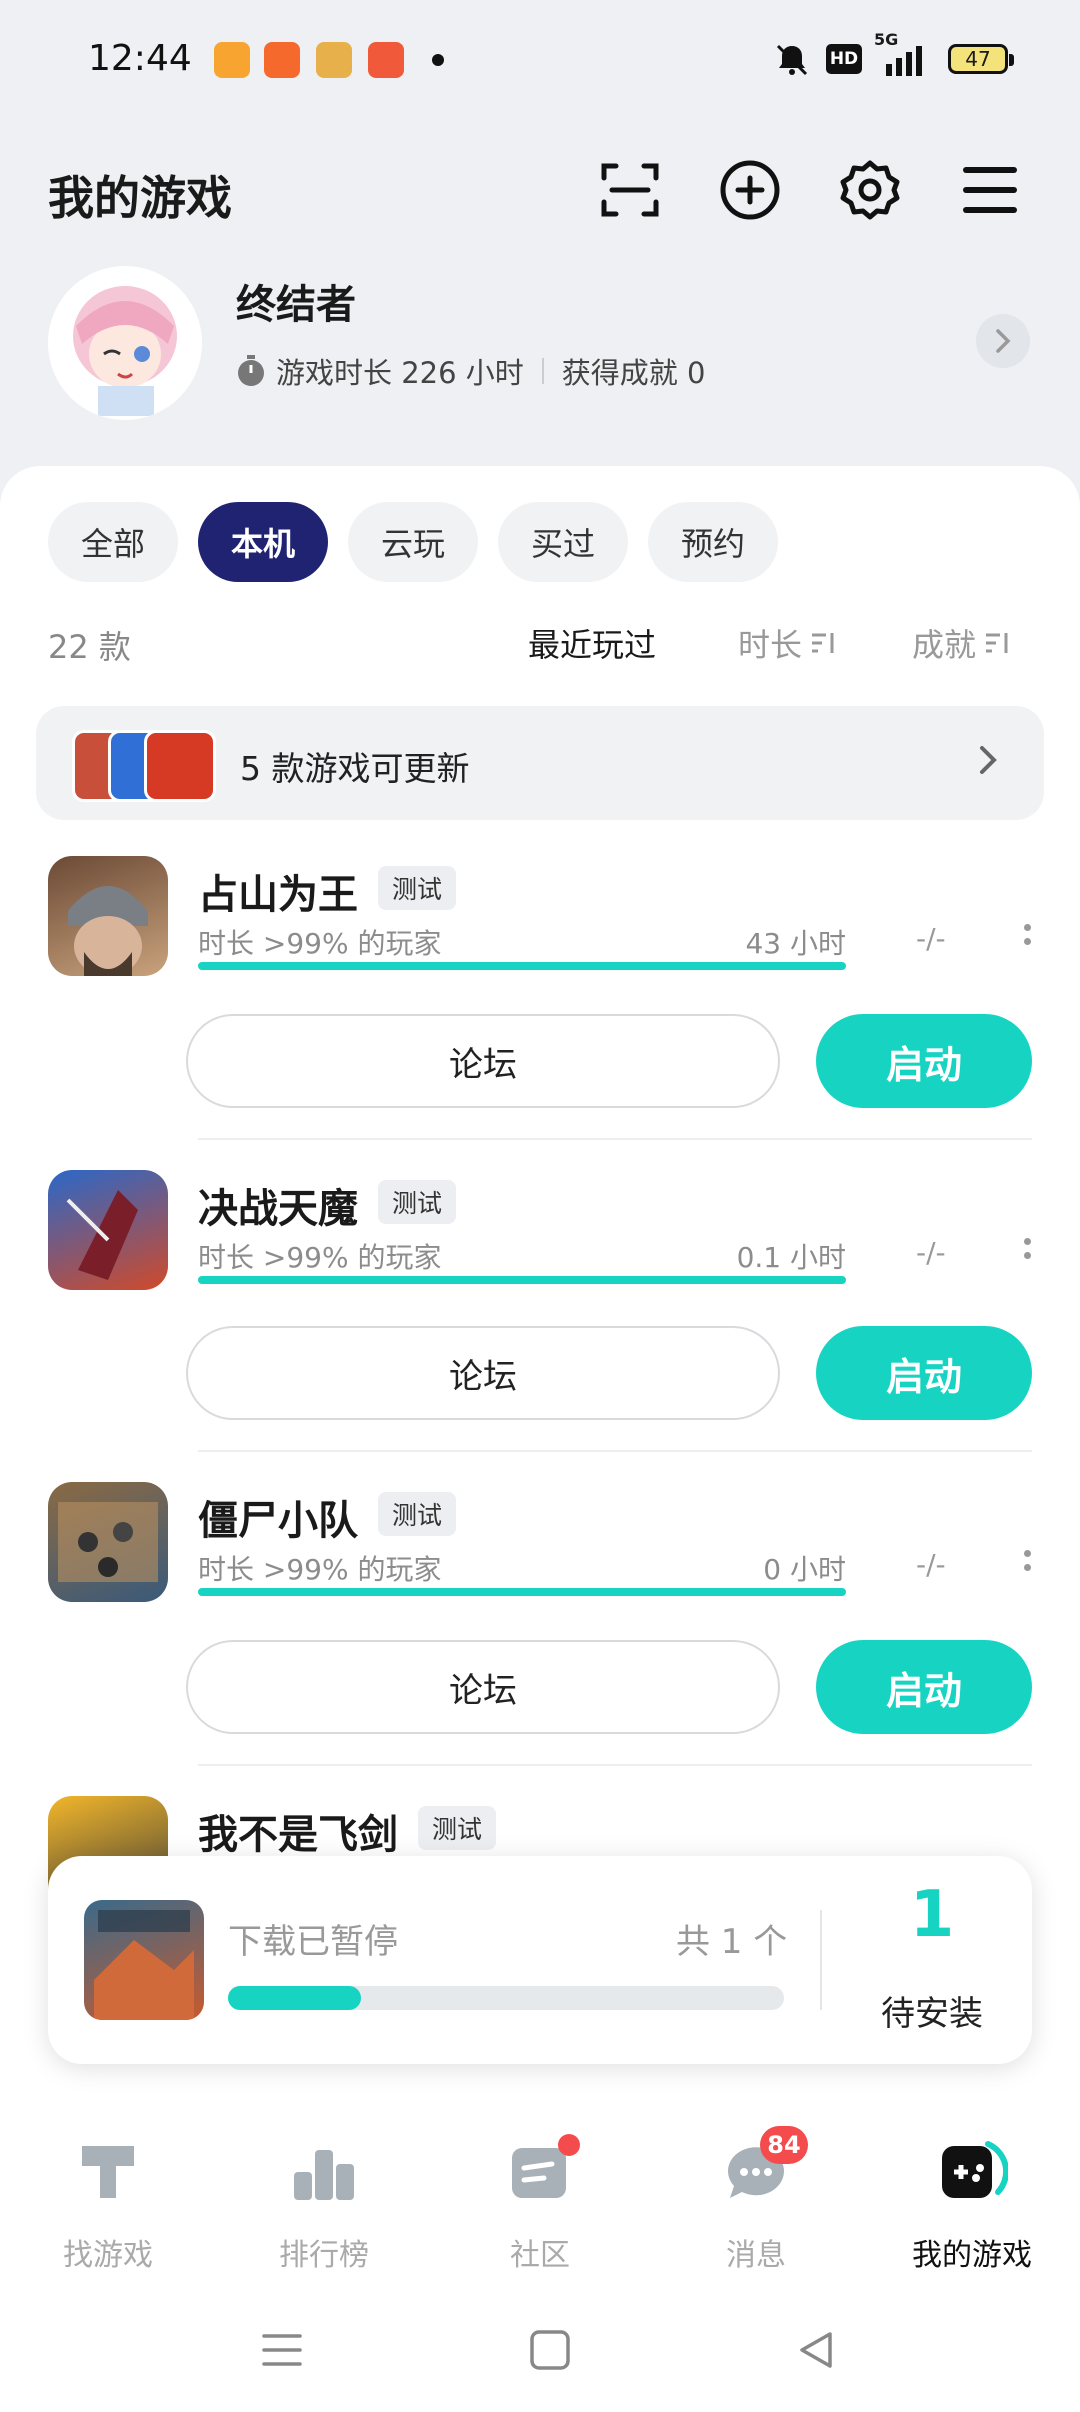  I want to click on game-hours: 43 小时, so click(795, 943).